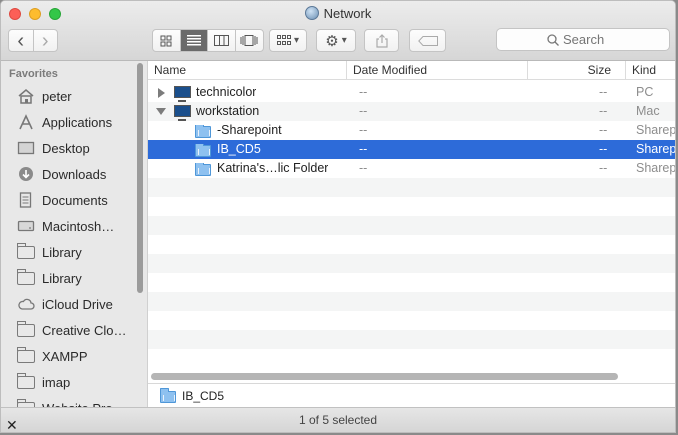 The width and height of the screenshot is (678, 435). I want to click on row-name: Katrina's…lic Folder, so click(273, 168).